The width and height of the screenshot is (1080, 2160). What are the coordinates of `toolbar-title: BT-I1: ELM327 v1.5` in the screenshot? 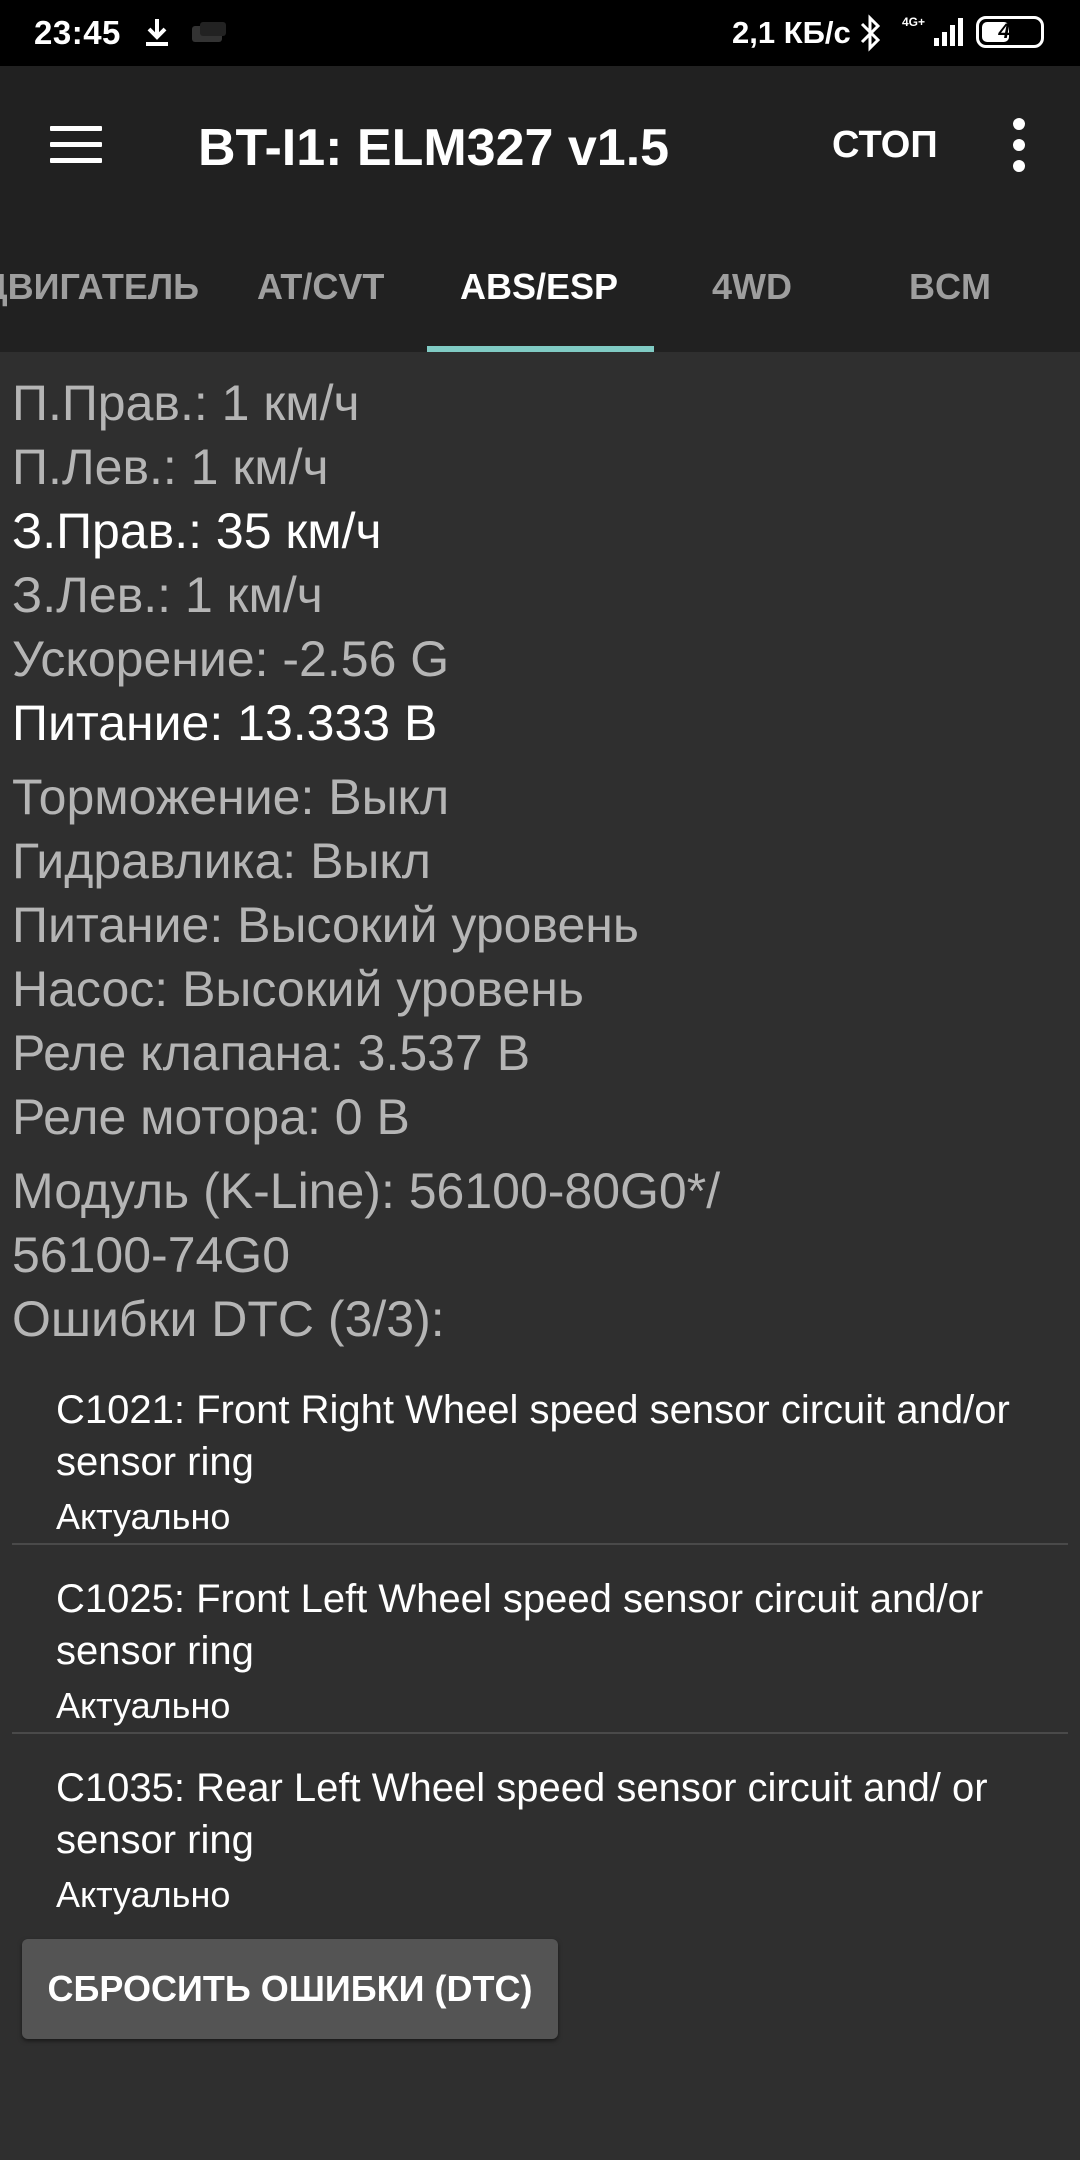 It's located at (434, 148).